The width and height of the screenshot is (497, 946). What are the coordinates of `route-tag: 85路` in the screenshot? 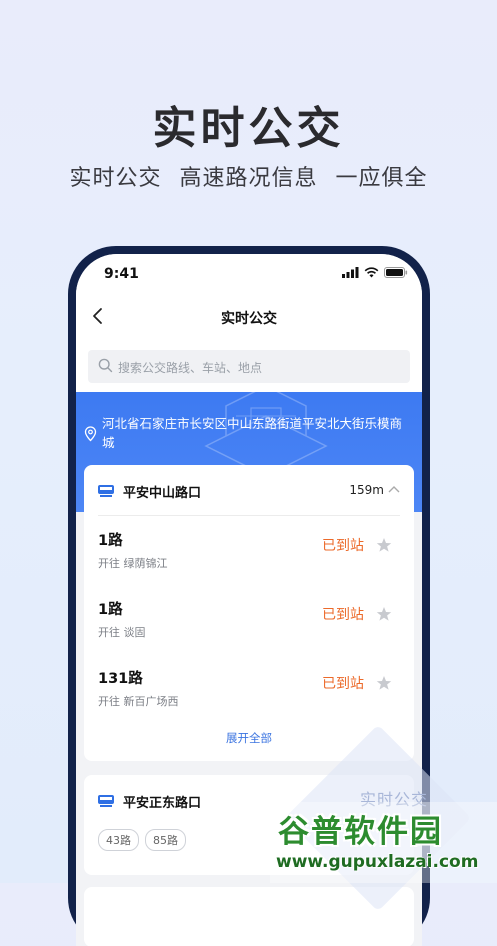 It's located at (165, 840).